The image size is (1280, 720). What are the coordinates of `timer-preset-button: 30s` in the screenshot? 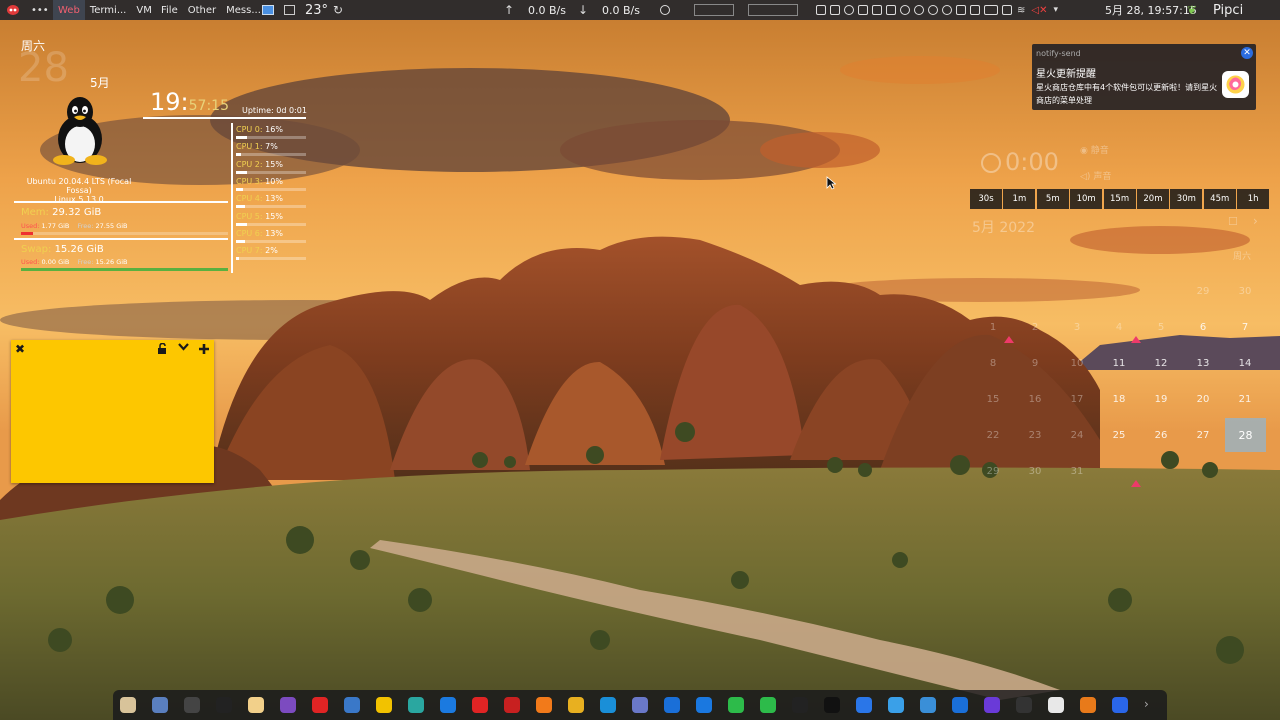 It's located at (986, 199).